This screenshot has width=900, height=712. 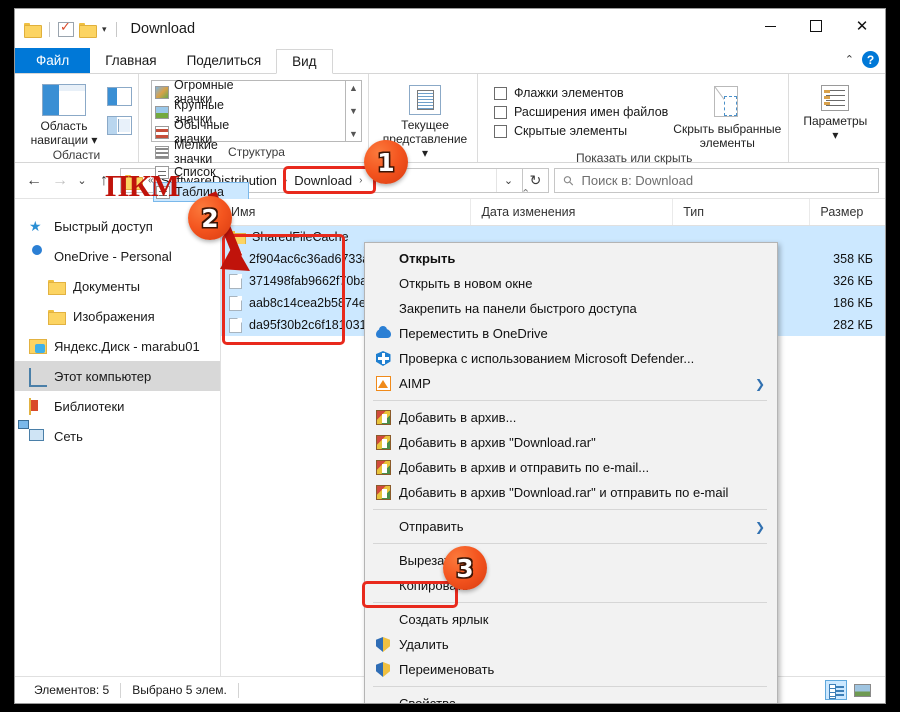 What do you see at coordinates (571, 619) in the screenshot?
I see `menu-item-create-shortcut: Создать ярлык` at bounding box center [571, 619].